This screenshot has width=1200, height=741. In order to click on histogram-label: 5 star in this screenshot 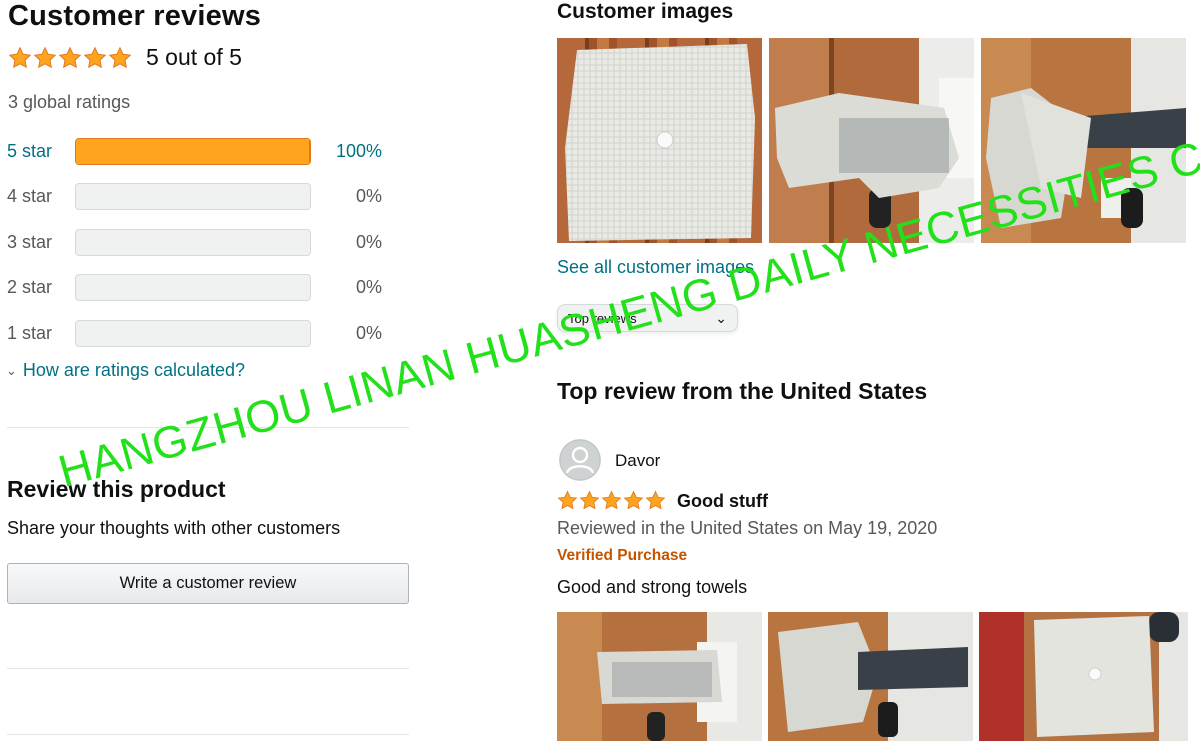, I will do `click(29, 151)`.